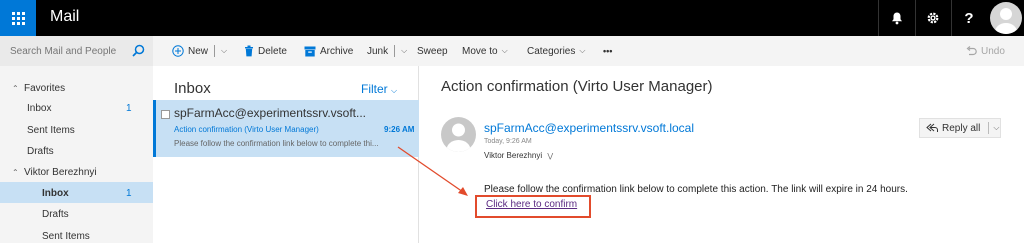  Describe the element at coordinates (138, 50) in the screenshot. I see `search-icon` at that location.